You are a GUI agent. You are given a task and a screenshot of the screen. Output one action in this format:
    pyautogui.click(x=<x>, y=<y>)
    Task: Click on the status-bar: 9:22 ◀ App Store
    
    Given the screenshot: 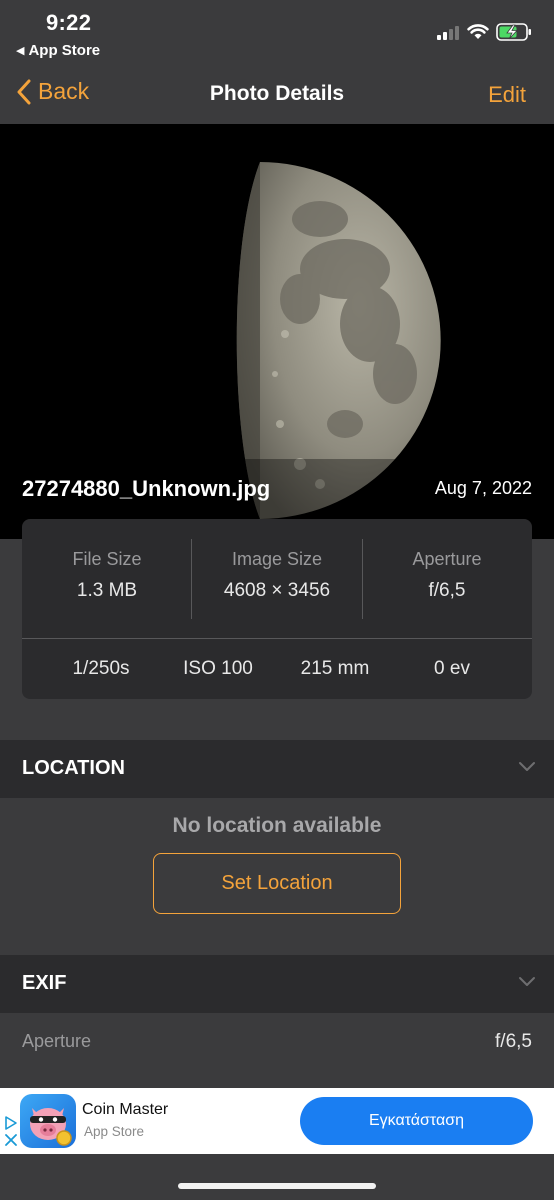 What is the action you would take?
    pyautogui.click(x=277, y=34)
    